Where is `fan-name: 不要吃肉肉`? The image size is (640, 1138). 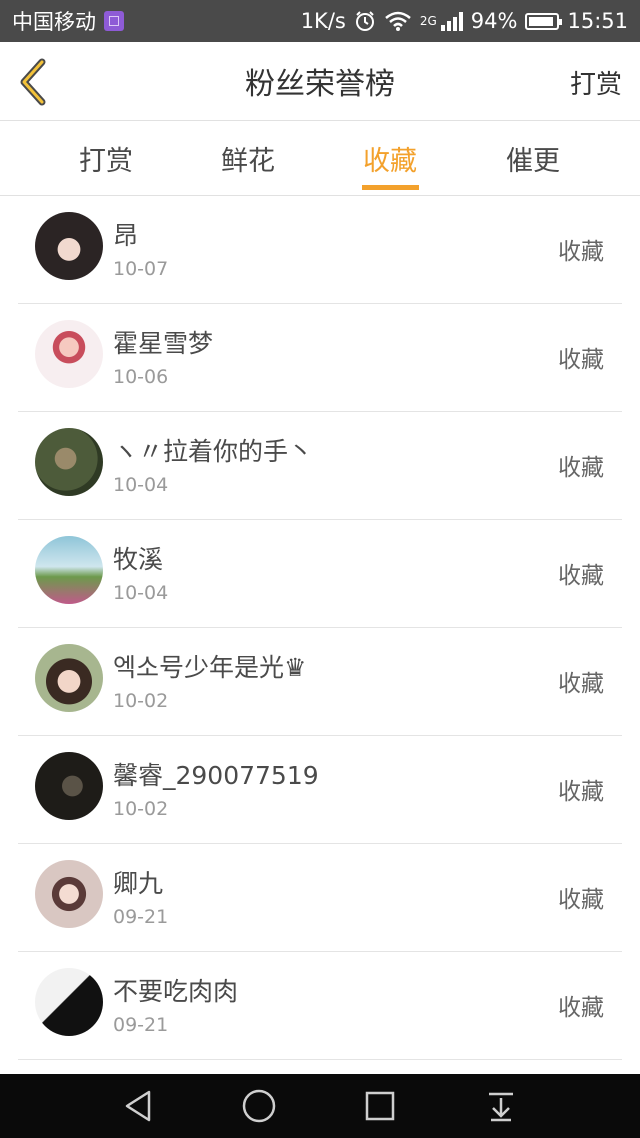 fan-name: 不要吃肉肉 is located at coordinates (176, 991).